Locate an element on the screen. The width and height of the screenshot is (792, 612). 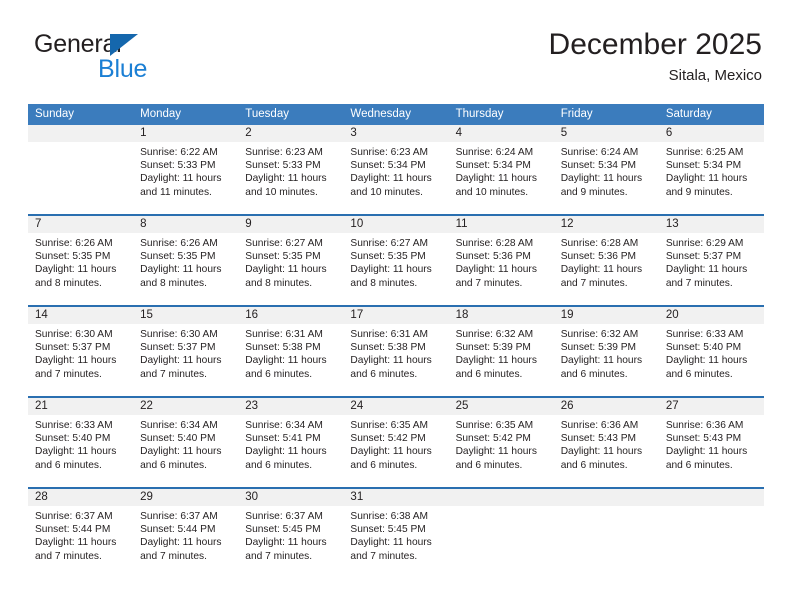
day-number: 18 is located at coordinates (501, 315).